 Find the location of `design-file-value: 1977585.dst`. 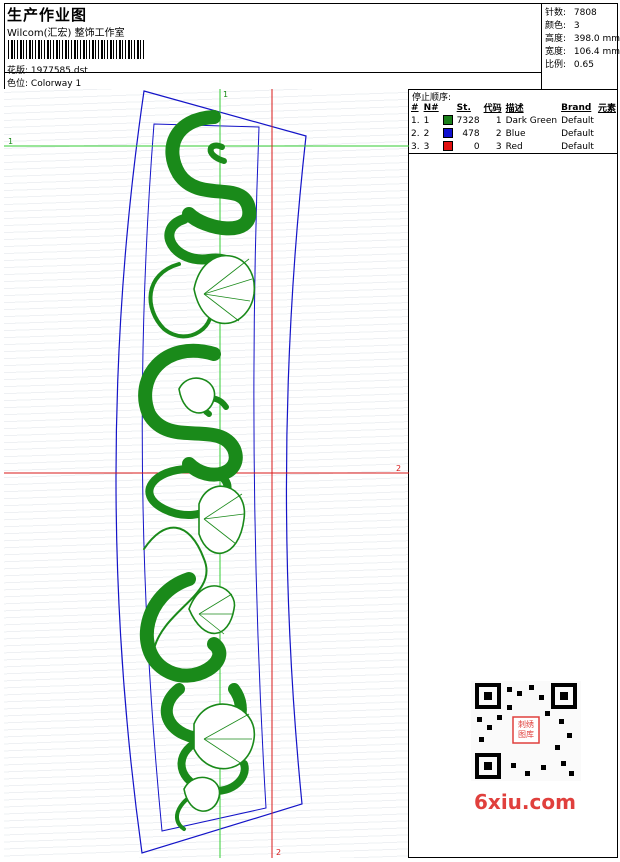

design-file-value: 1977585.dst is located at coordinates (59, 71).